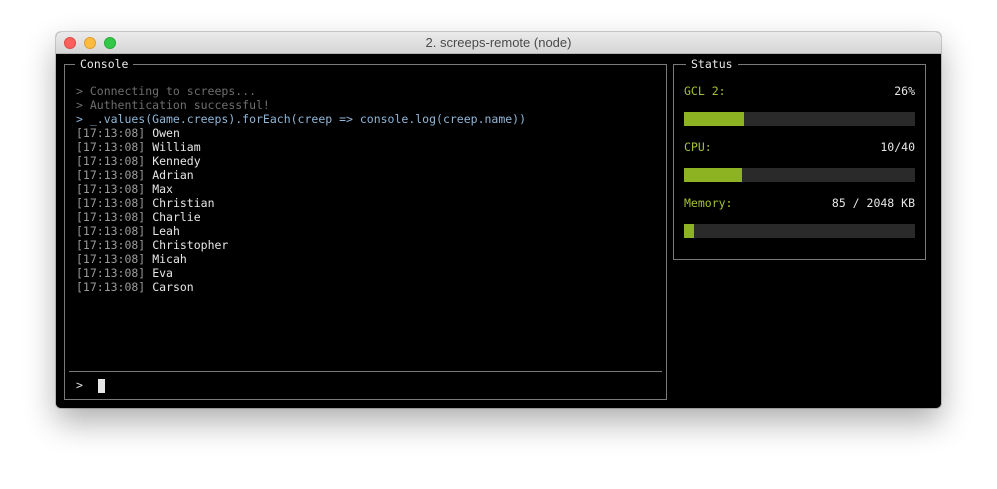  What do you see at coordinates (873, 203) in the screenshot?
I see `memory-value: 85 / 2048 KB` at bounding box center [873, 203].